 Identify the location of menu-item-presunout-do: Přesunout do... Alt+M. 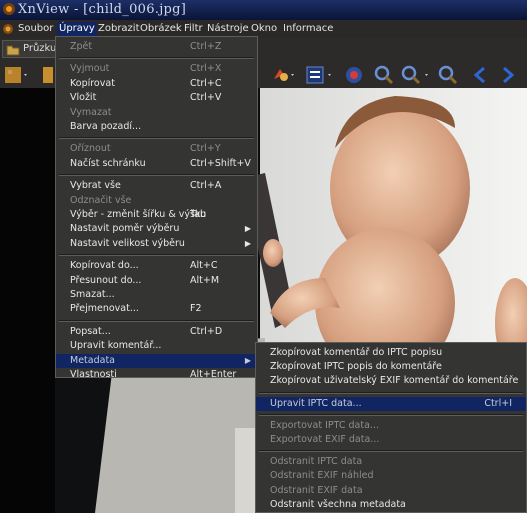
(156, 281).